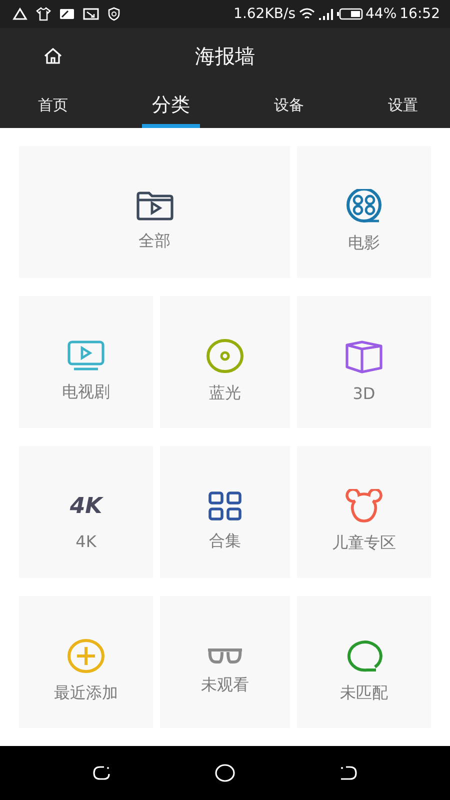 This screenshot has width=450, height=800. Describe the element at coordinates (86, 507) in the screenshot. I see `4k-icon: 4K` at that location.